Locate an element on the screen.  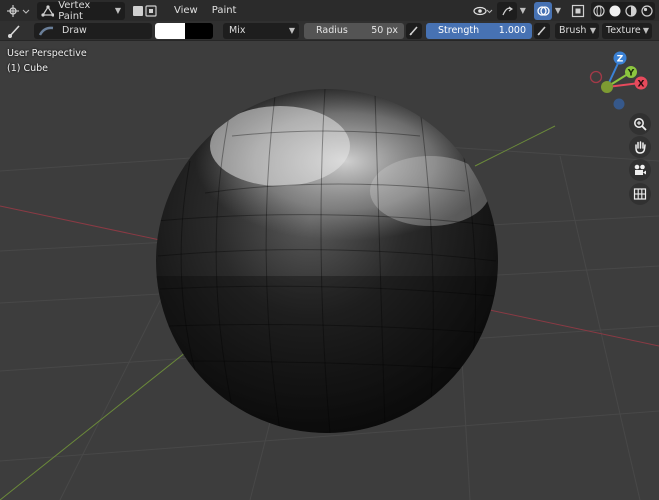
zoom-icon is located at coordinates (640, 124).